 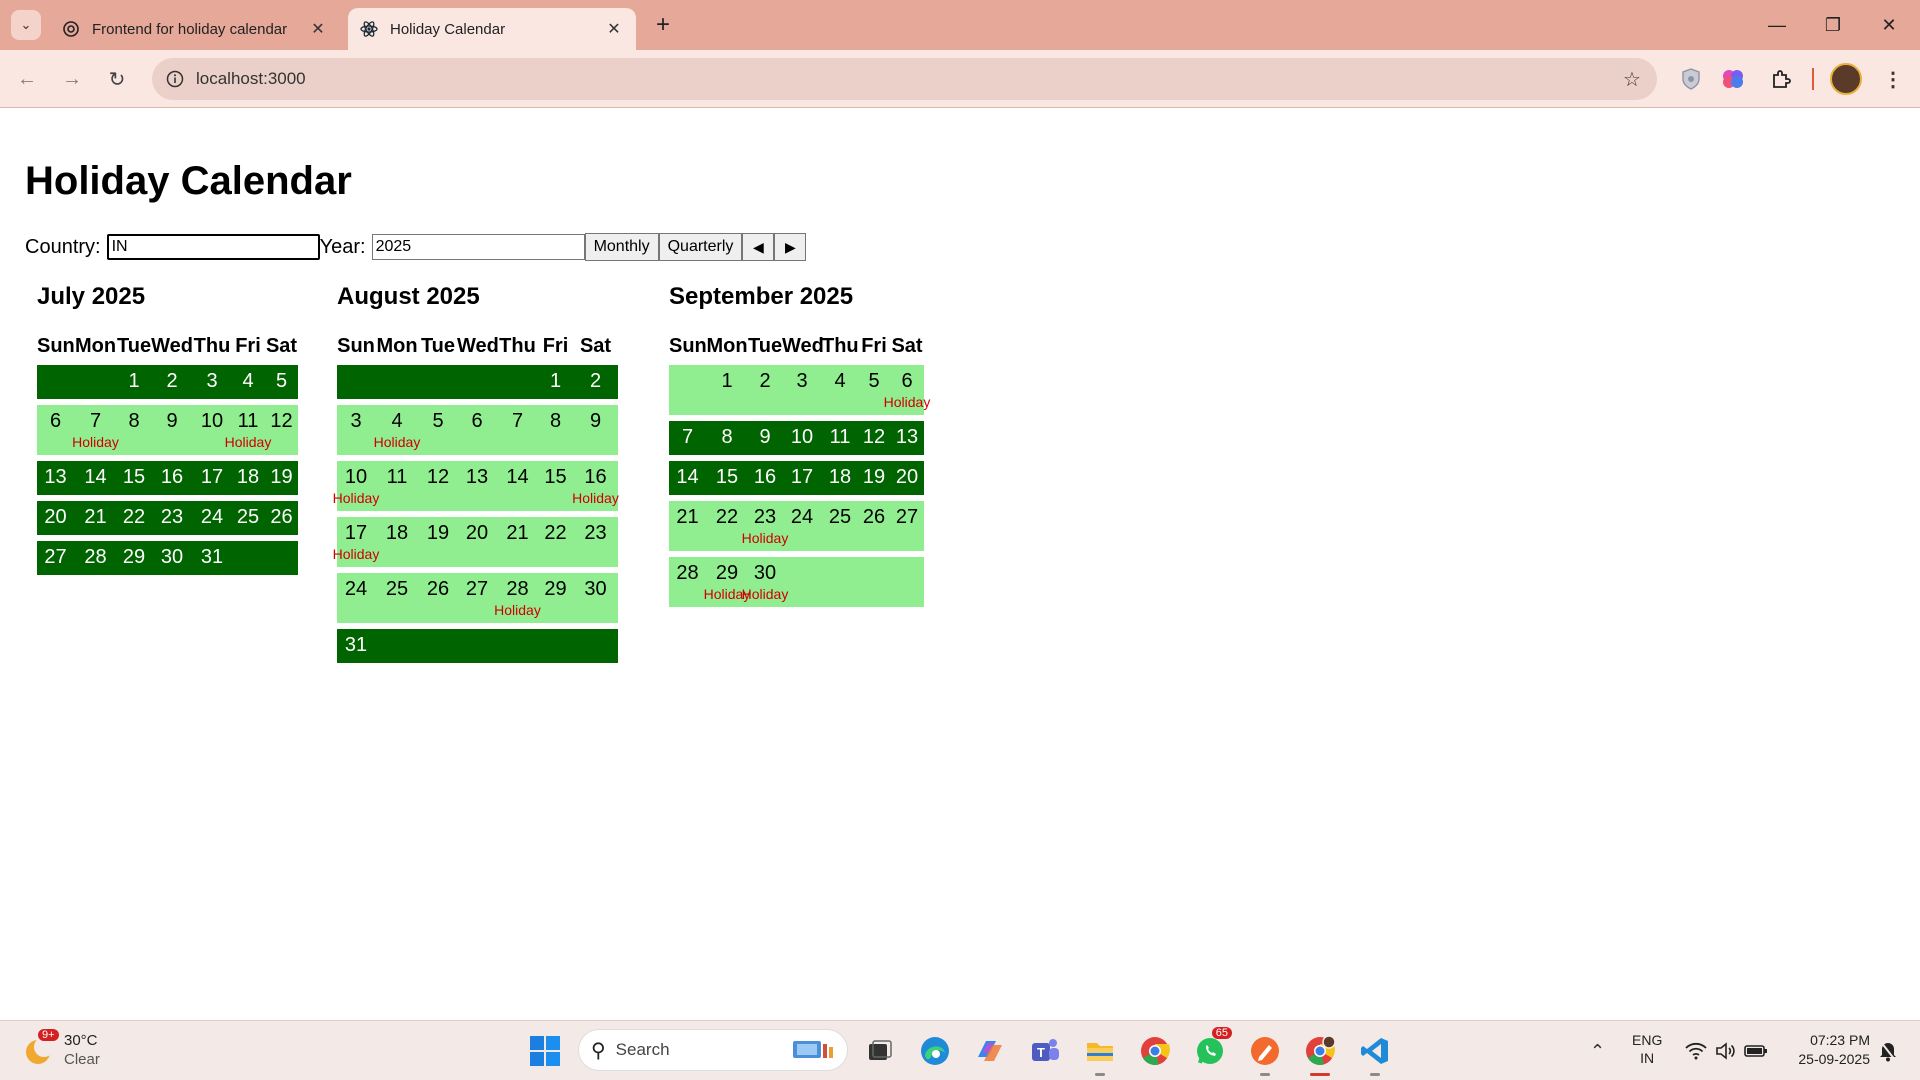 I want to click on chrome-icon, so click(x=1155, y=1051).